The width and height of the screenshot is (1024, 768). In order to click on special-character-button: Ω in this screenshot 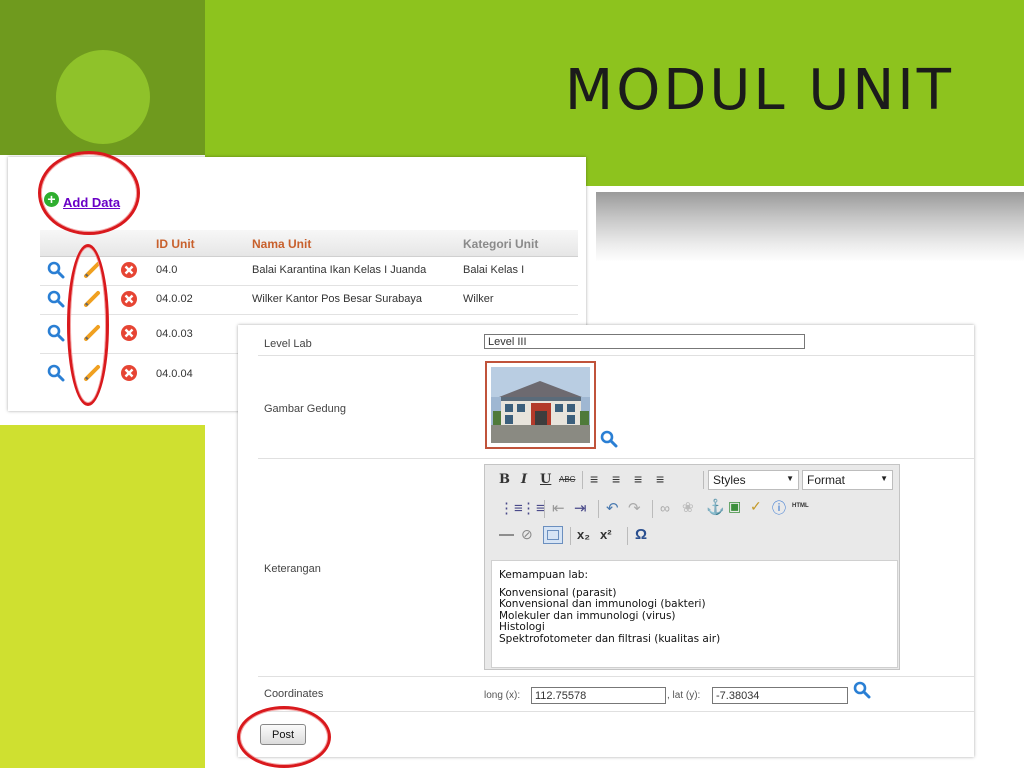, I will do `click(641, 534)`.